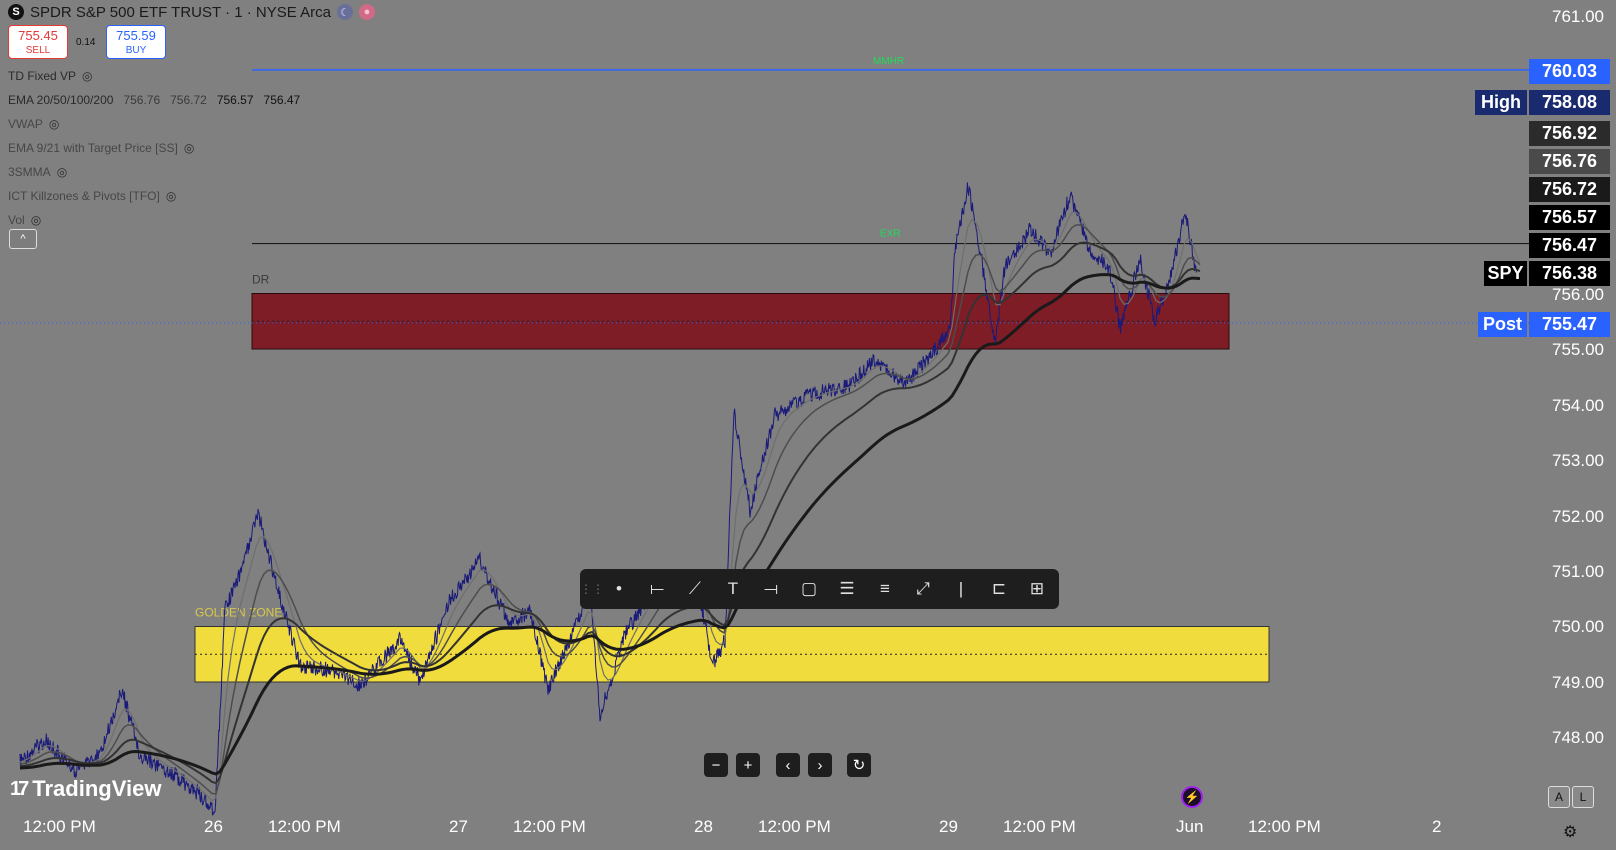 The height and width of the screenshot is (850, 1616). I want to click on buy-price: 755.59, so click(136, 35).